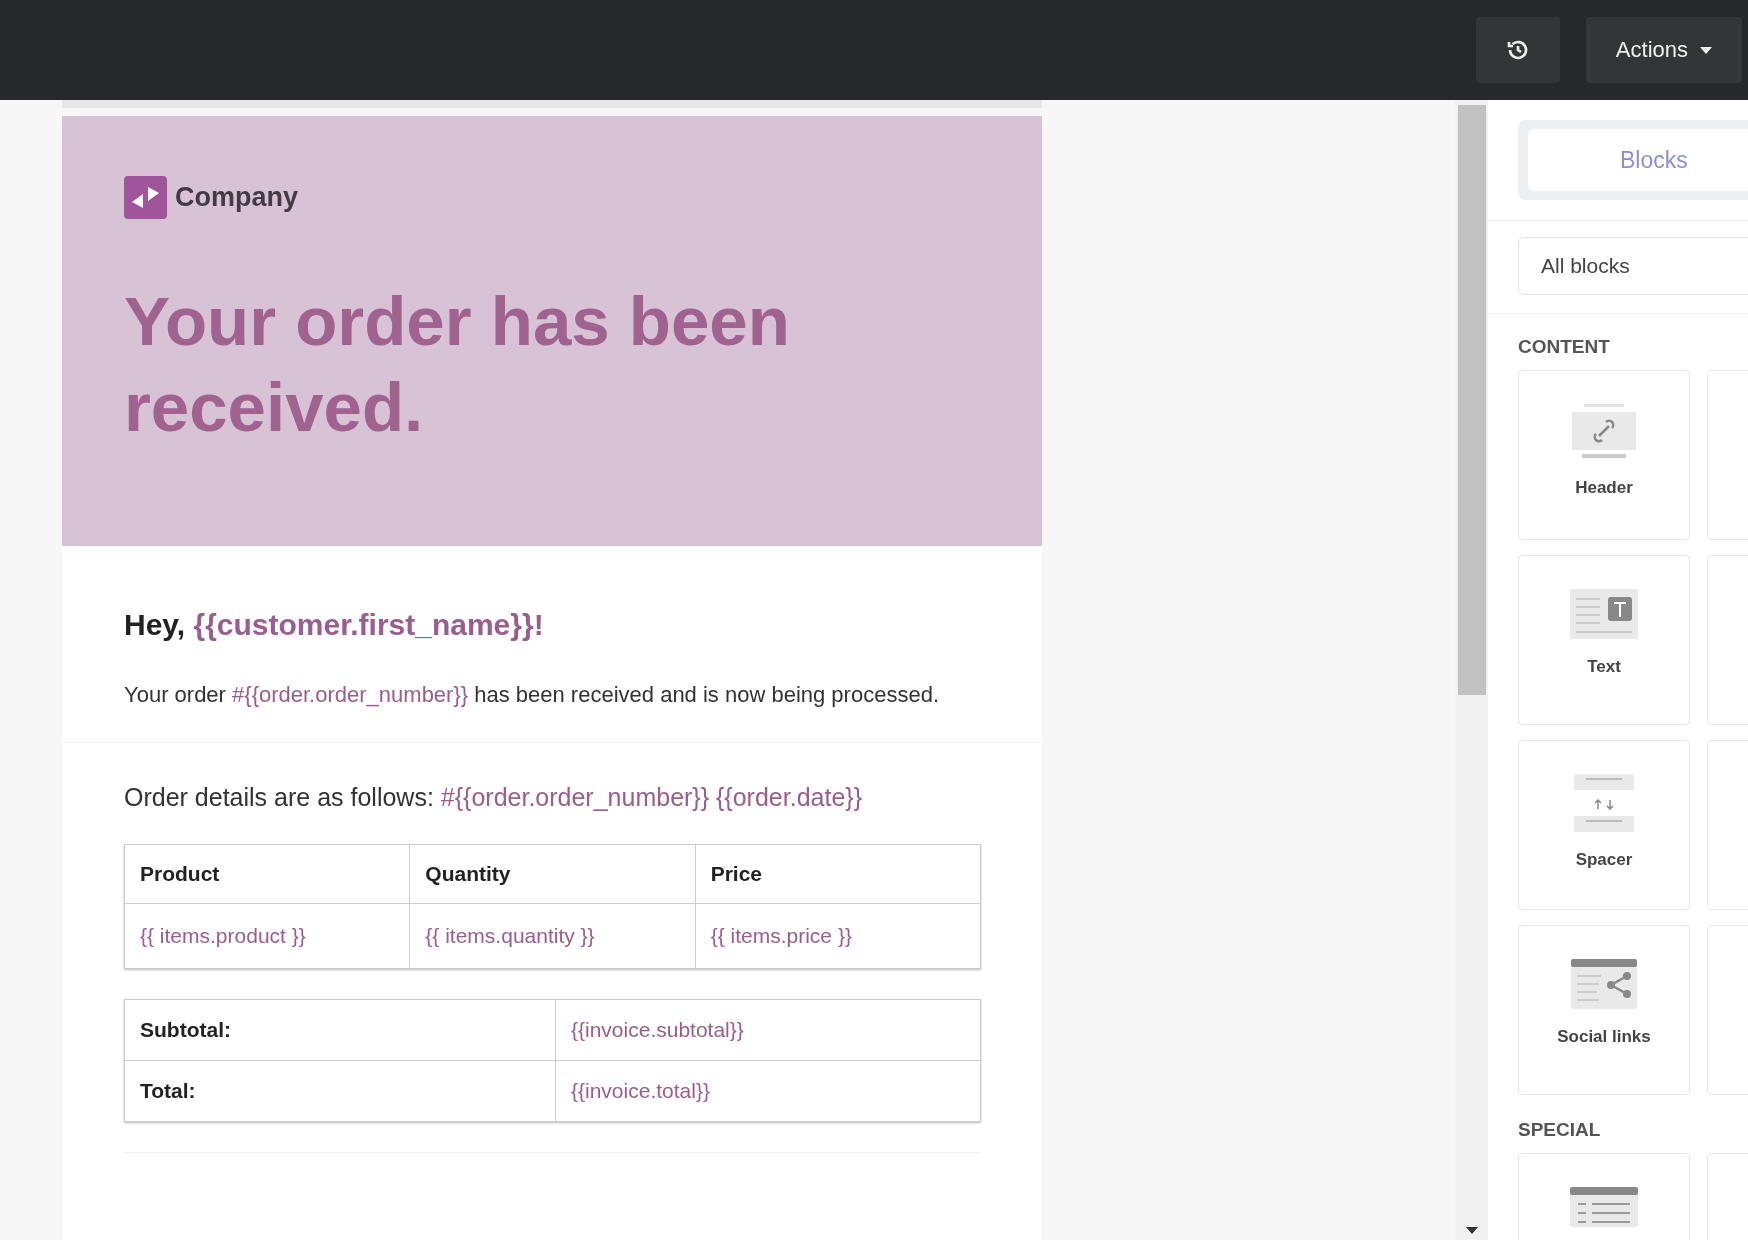  Describe the element at coordinates (1604, 984) in the screenshot. I see `share-block-icon` at that location.